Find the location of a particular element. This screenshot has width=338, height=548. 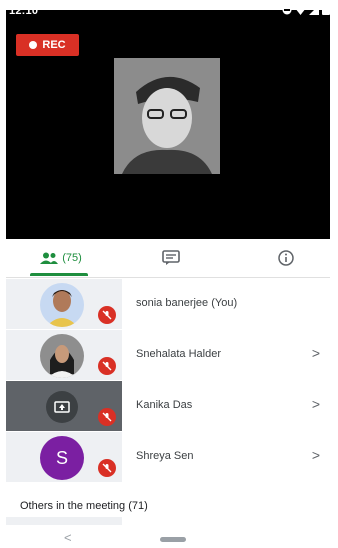

recording-label: REC is located at coordinates (54, 45).